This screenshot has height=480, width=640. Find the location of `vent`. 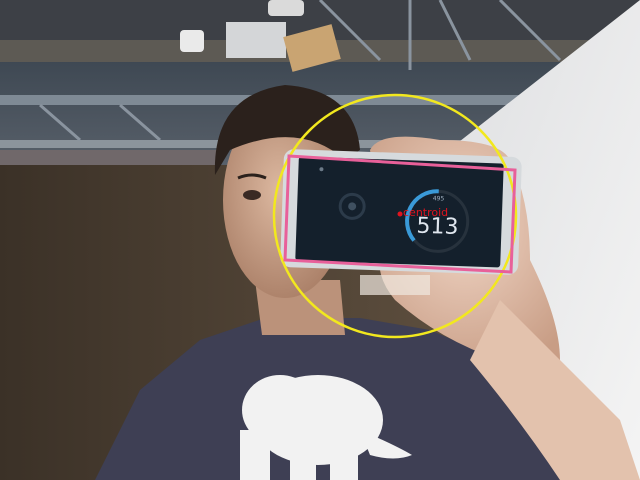

vent is located at coordinates (256, 40).